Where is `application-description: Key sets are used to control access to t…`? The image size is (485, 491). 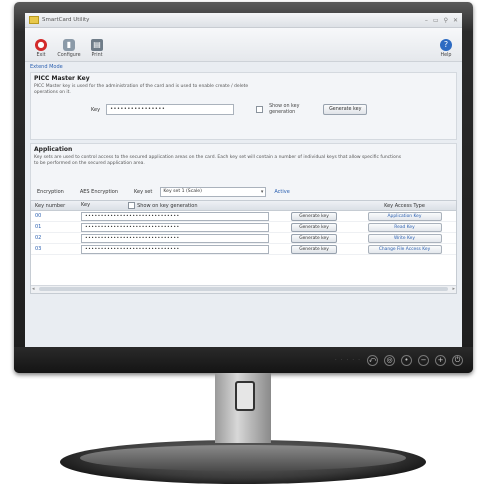
application-description: Key sets are used to control access to t… is located at coordinates (218, 160).